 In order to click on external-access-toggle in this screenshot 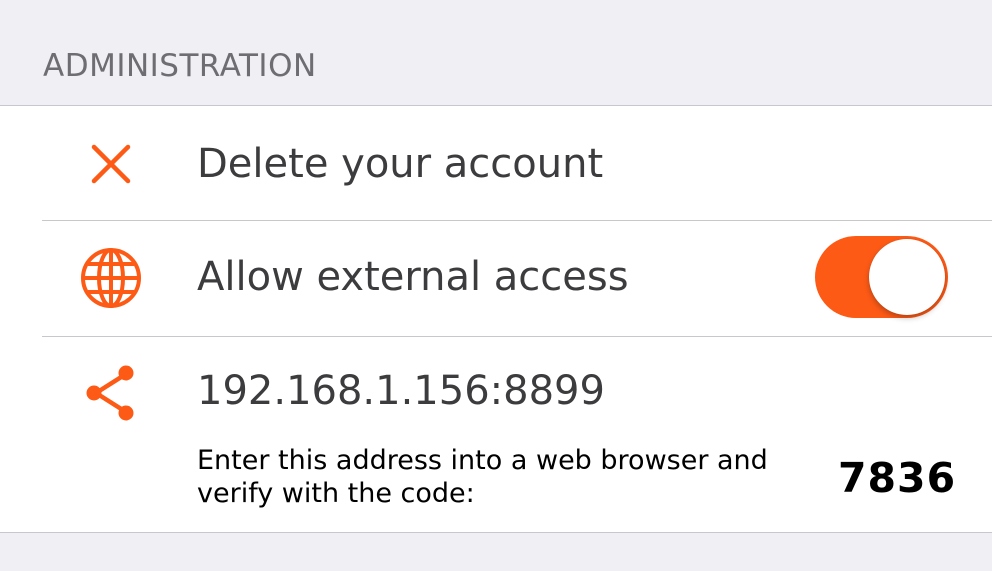, I will do `click(881, 277)`.